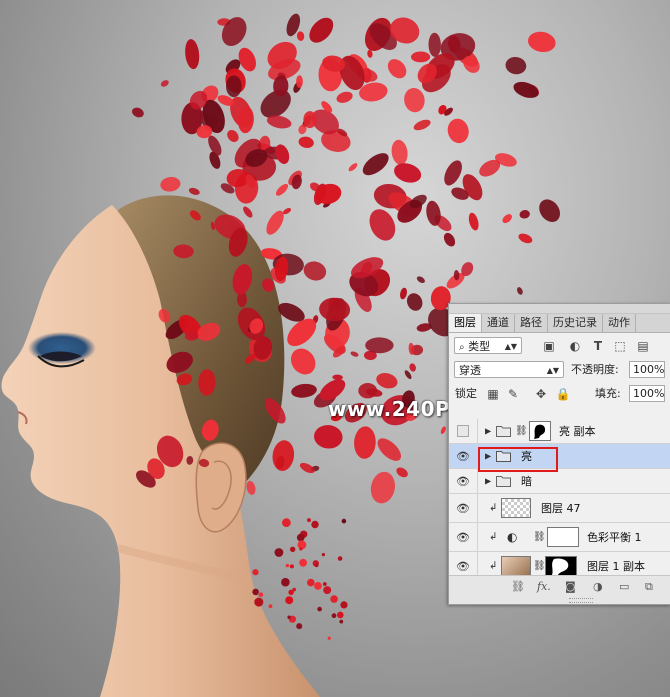 This screenshot has height=697, width=670. Describe the element at coordinates (647, 369) in the screenshot. I see `opacity-input: 100%` at that location.